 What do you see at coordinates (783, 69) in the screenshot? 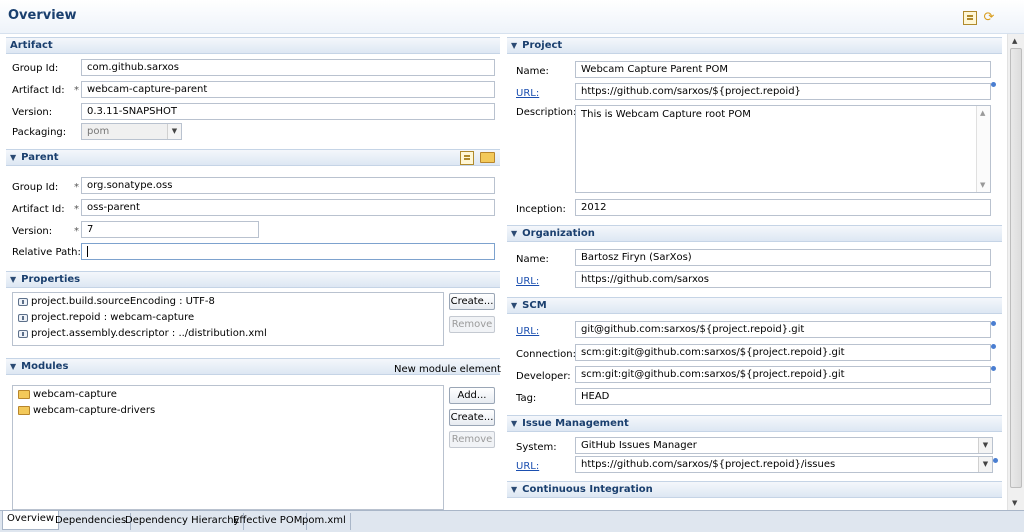
I see `project-name-field: Webcam Capture Parent POM` at bounding box center [783, 69].